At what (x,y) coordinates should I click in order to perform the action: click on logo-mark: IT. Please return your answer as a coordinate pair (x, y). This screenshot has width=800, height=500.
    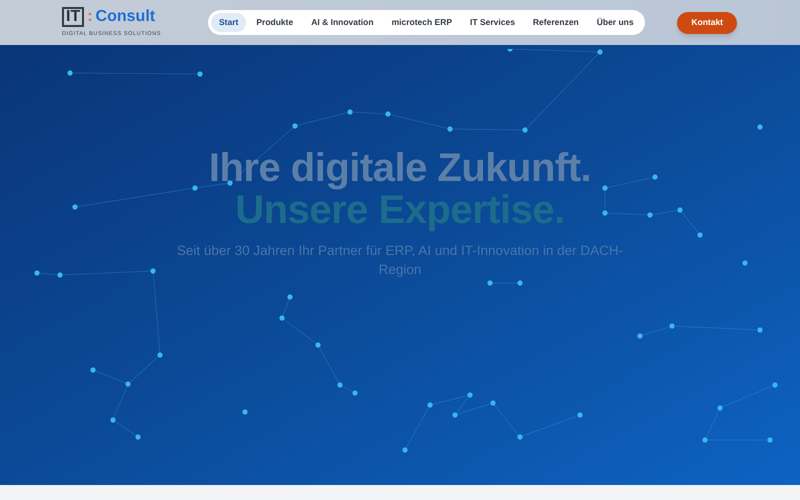
    Looking at the image, I should click on (73, 16).